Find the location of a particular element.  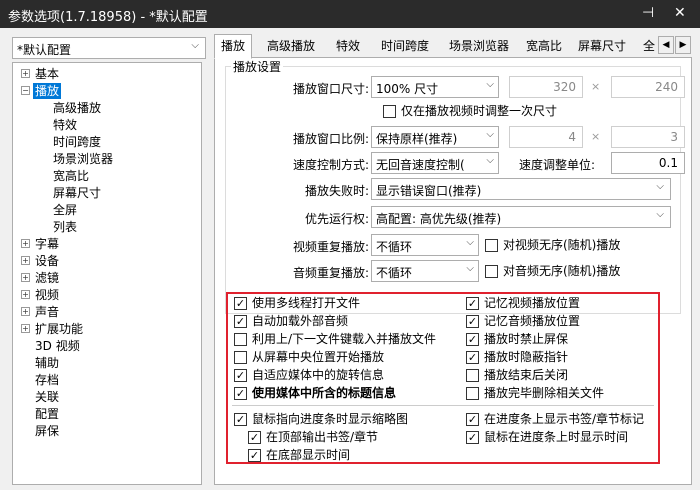

priority-value: 高配置: 高优先级(推荐) is located at coordinates (439, 219).